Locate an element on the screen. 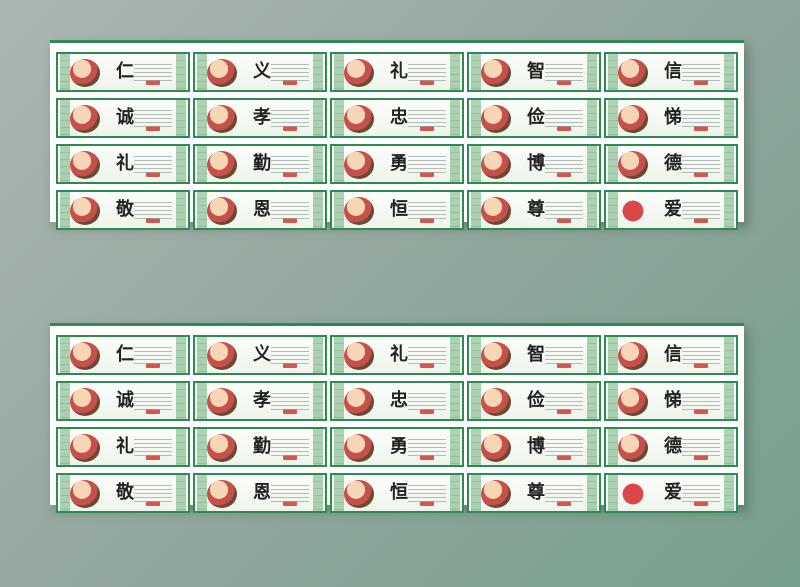  virtue-panel: 恩 is located at coordinates (260, 493).